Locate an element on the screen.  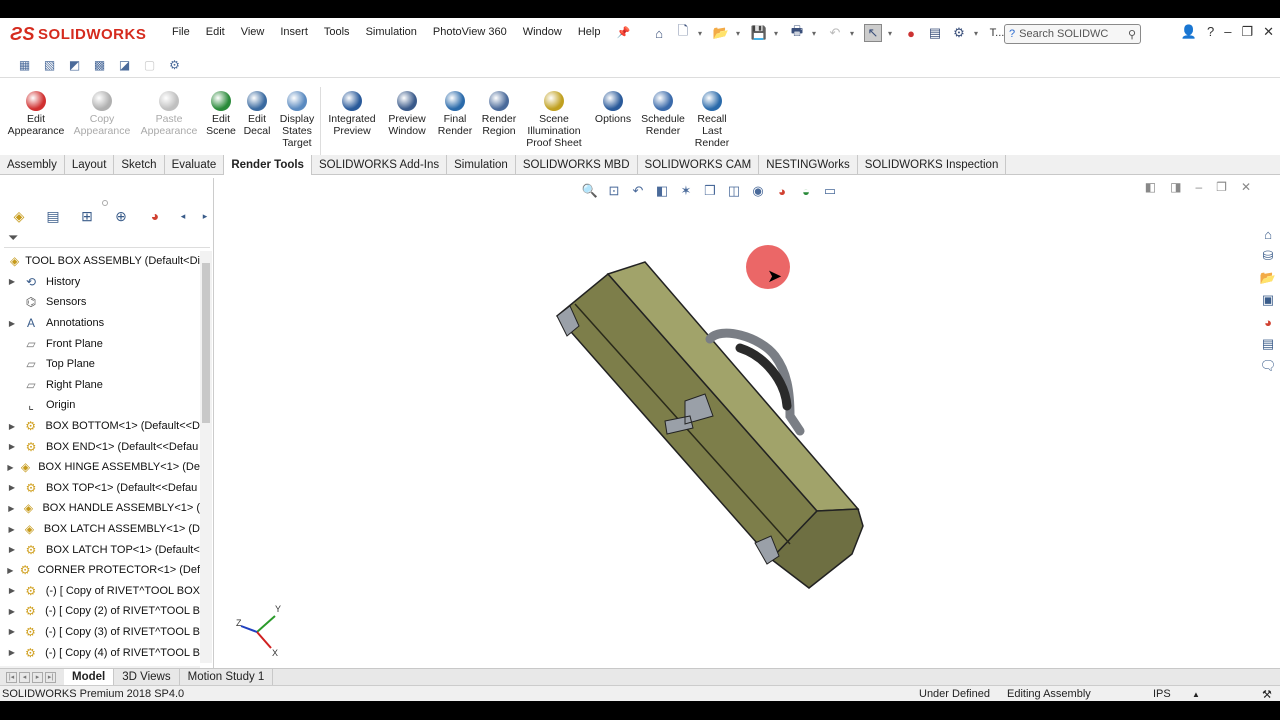
toolbar-icon-6: ▢ is located at coordinates (149, 65).